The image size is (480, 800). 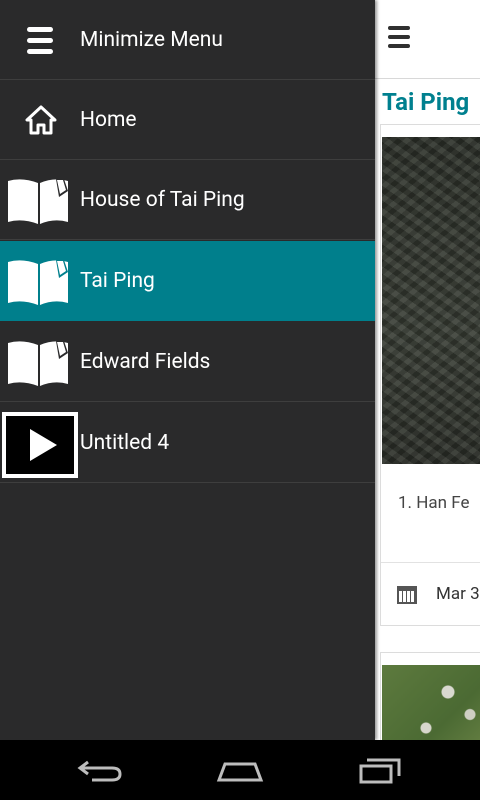 I want to click on menu-item-house-of-tai-ping: House of Tai Ping, so click(x=187, y=200).